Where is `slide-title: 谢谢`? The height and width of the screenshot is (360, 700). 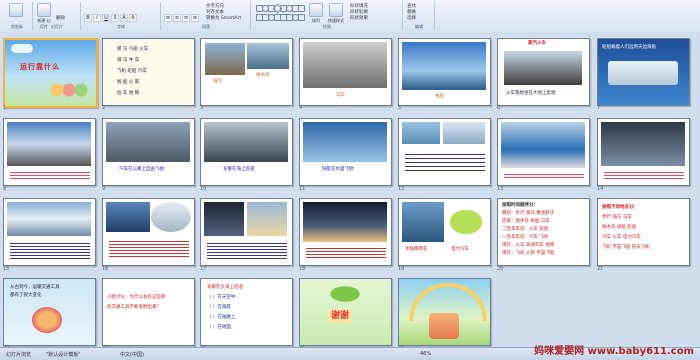
slide-title: 谢谢 is located at coordinates (340, 316).